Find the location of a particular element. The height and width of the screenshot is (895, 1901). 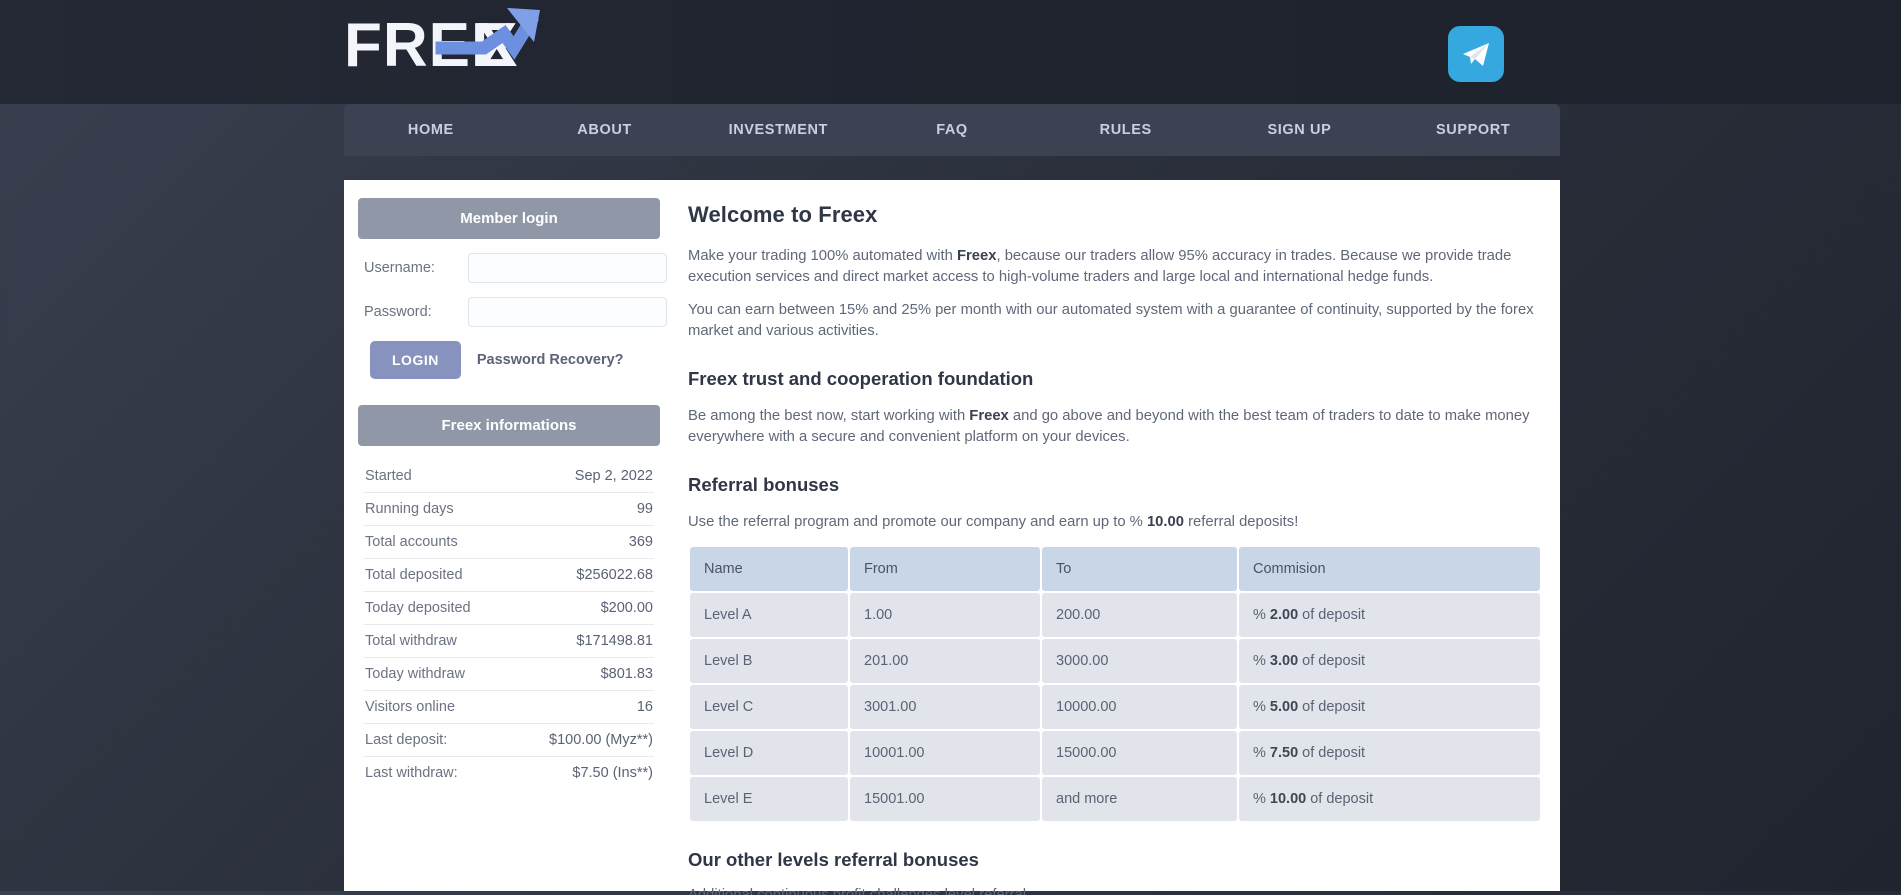

list-item: Today withdraw $801.83 is located at coordinates (509, 674).